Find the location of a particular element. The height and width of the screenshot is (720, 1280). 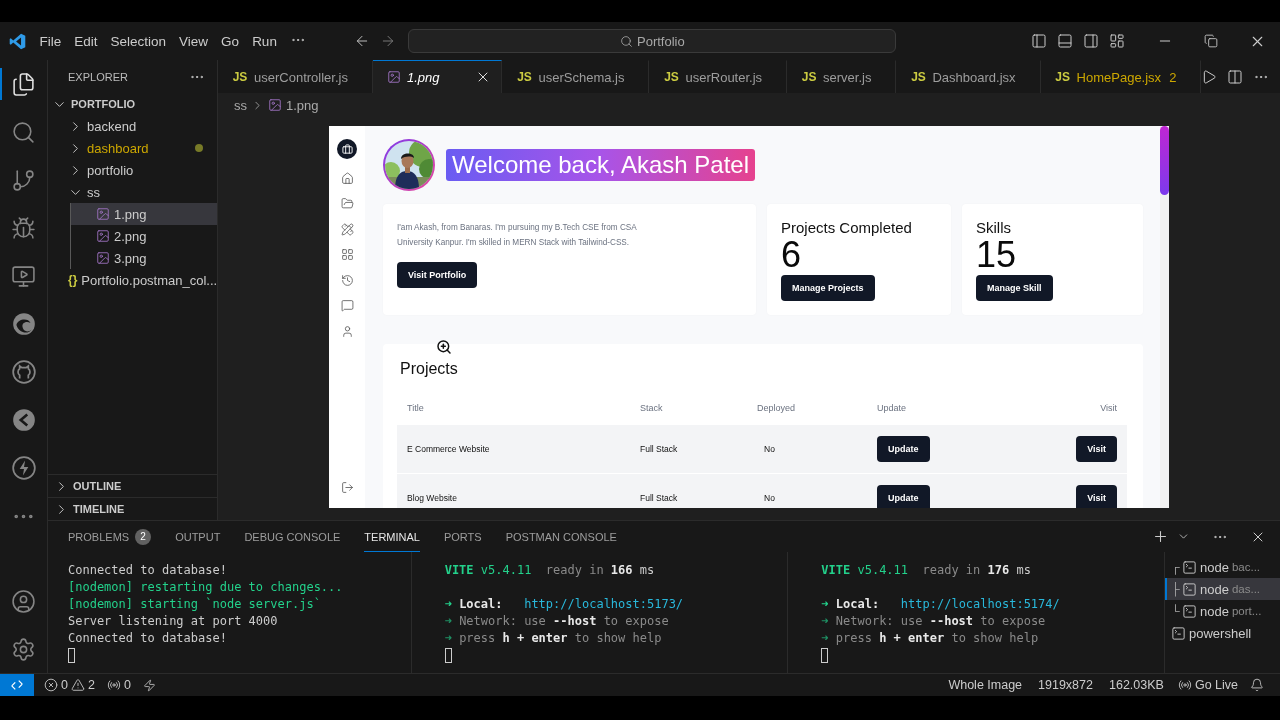

tree-item: 3.png is located at coordinates (144, 258).